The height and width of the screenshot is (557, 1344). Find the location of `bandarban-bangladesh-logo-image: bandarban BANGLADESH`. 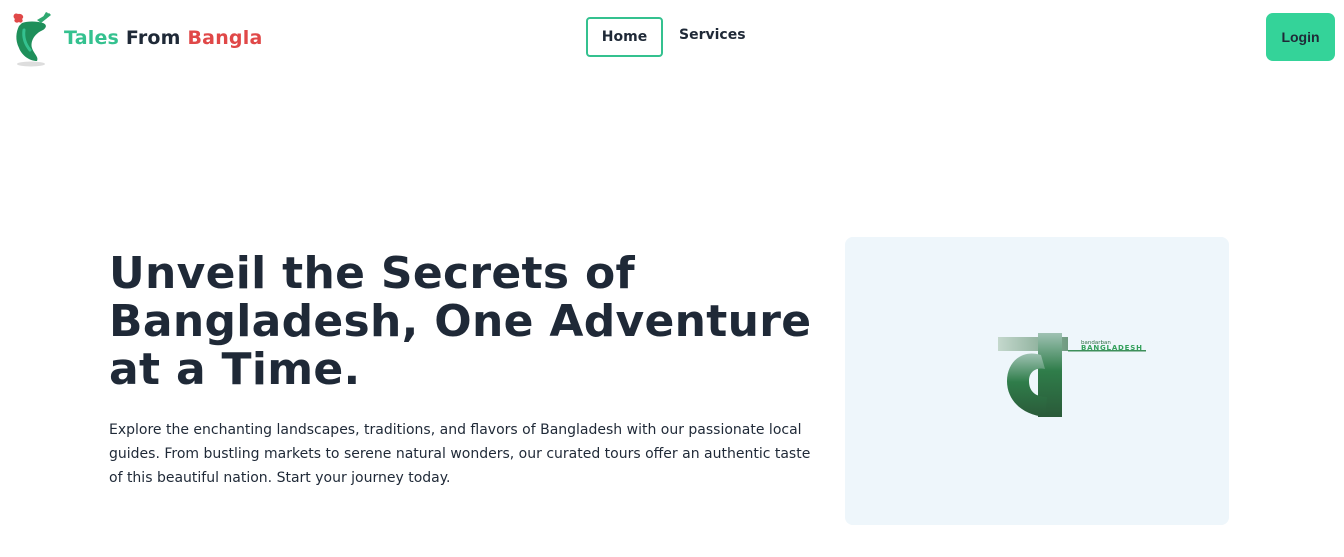

bandarban-bangladesh-logo-image: bandarban BANGLADESH is located at coordinates (1037, 381).